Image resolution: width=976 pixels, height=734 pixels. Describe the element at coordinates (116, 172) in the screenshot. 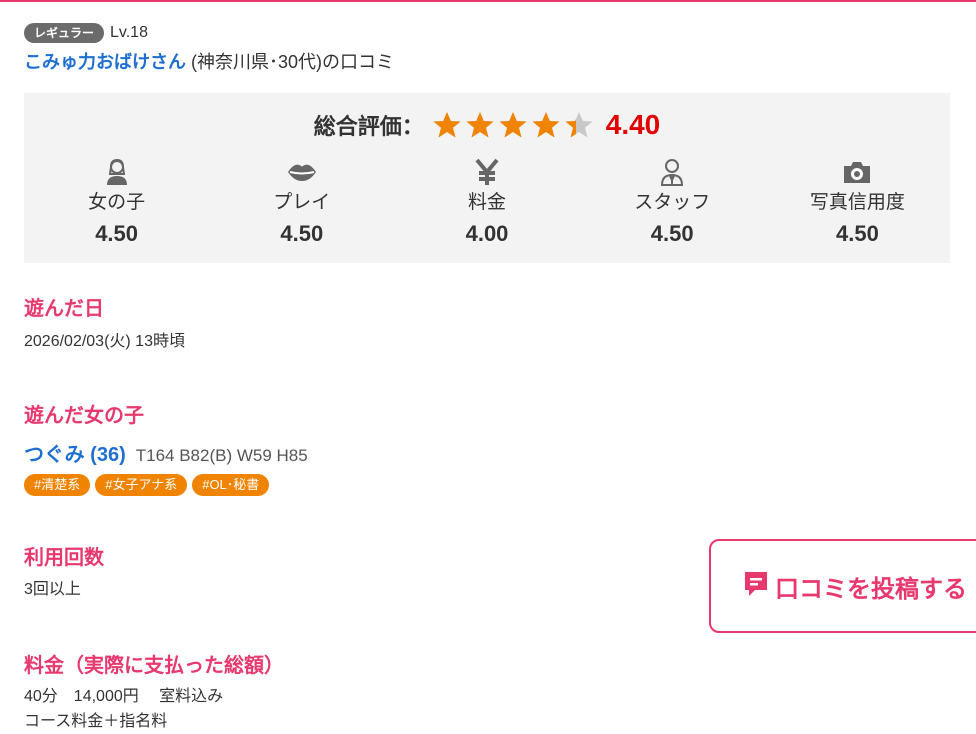

I see `girl-icon` at that location.